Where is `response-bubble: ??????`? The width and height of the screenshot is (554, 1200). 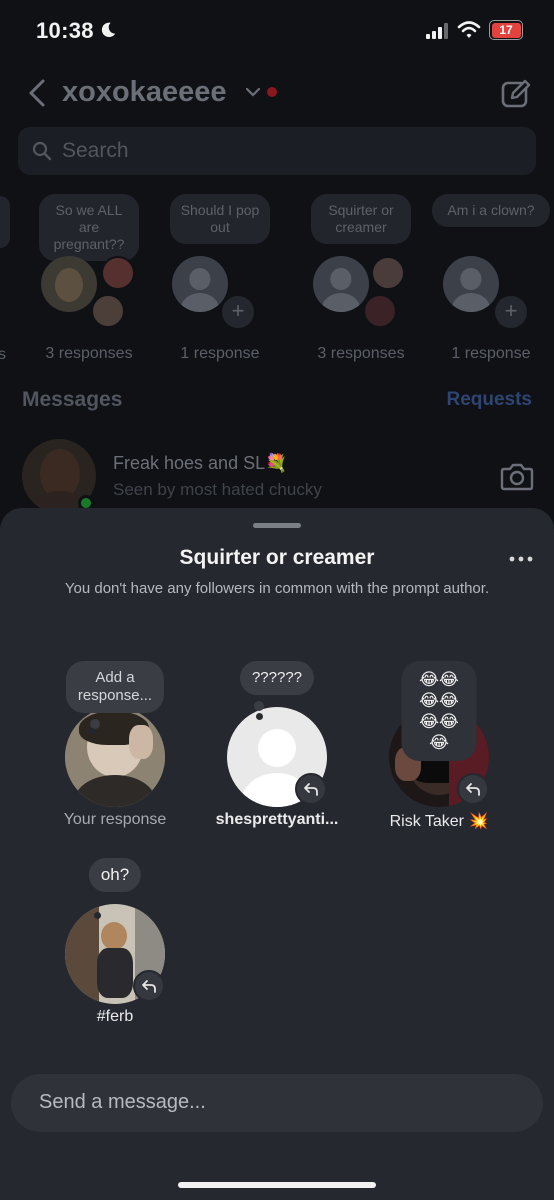
response-bubble: ?????? is located at coordinates (277, 678).